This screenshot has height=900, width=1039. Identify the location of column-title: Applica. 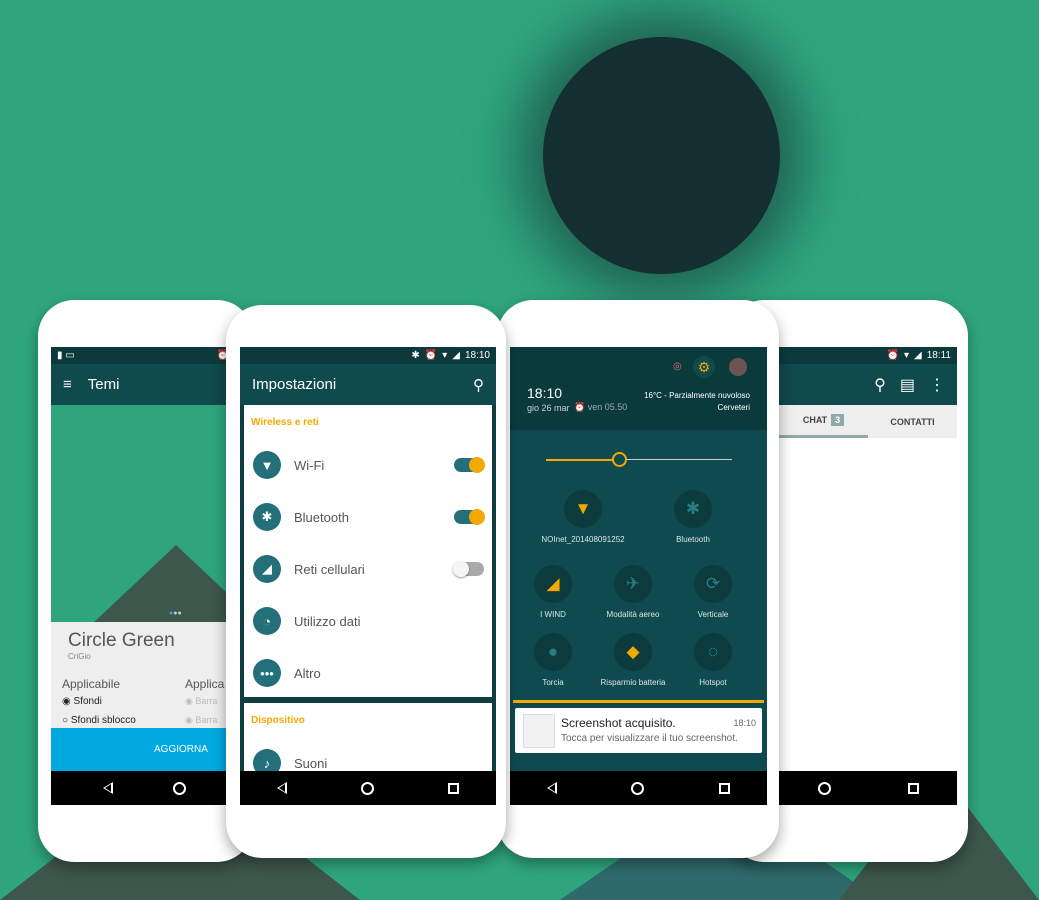
(205, 684).